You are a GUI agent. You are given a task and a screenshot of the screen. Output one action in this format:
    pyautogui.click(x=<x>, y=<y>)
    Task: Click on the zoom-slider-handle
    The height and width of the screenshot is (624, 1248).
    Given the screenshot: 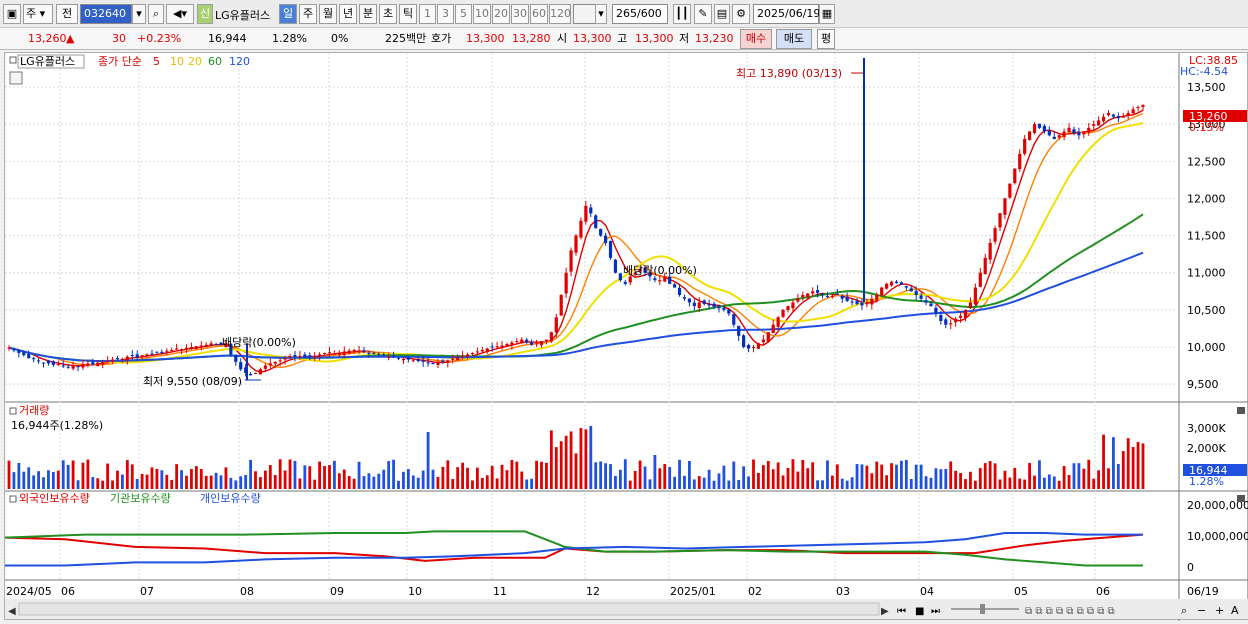 What is the action you would take?
    pyautogui.click(x=982, y=609)
    